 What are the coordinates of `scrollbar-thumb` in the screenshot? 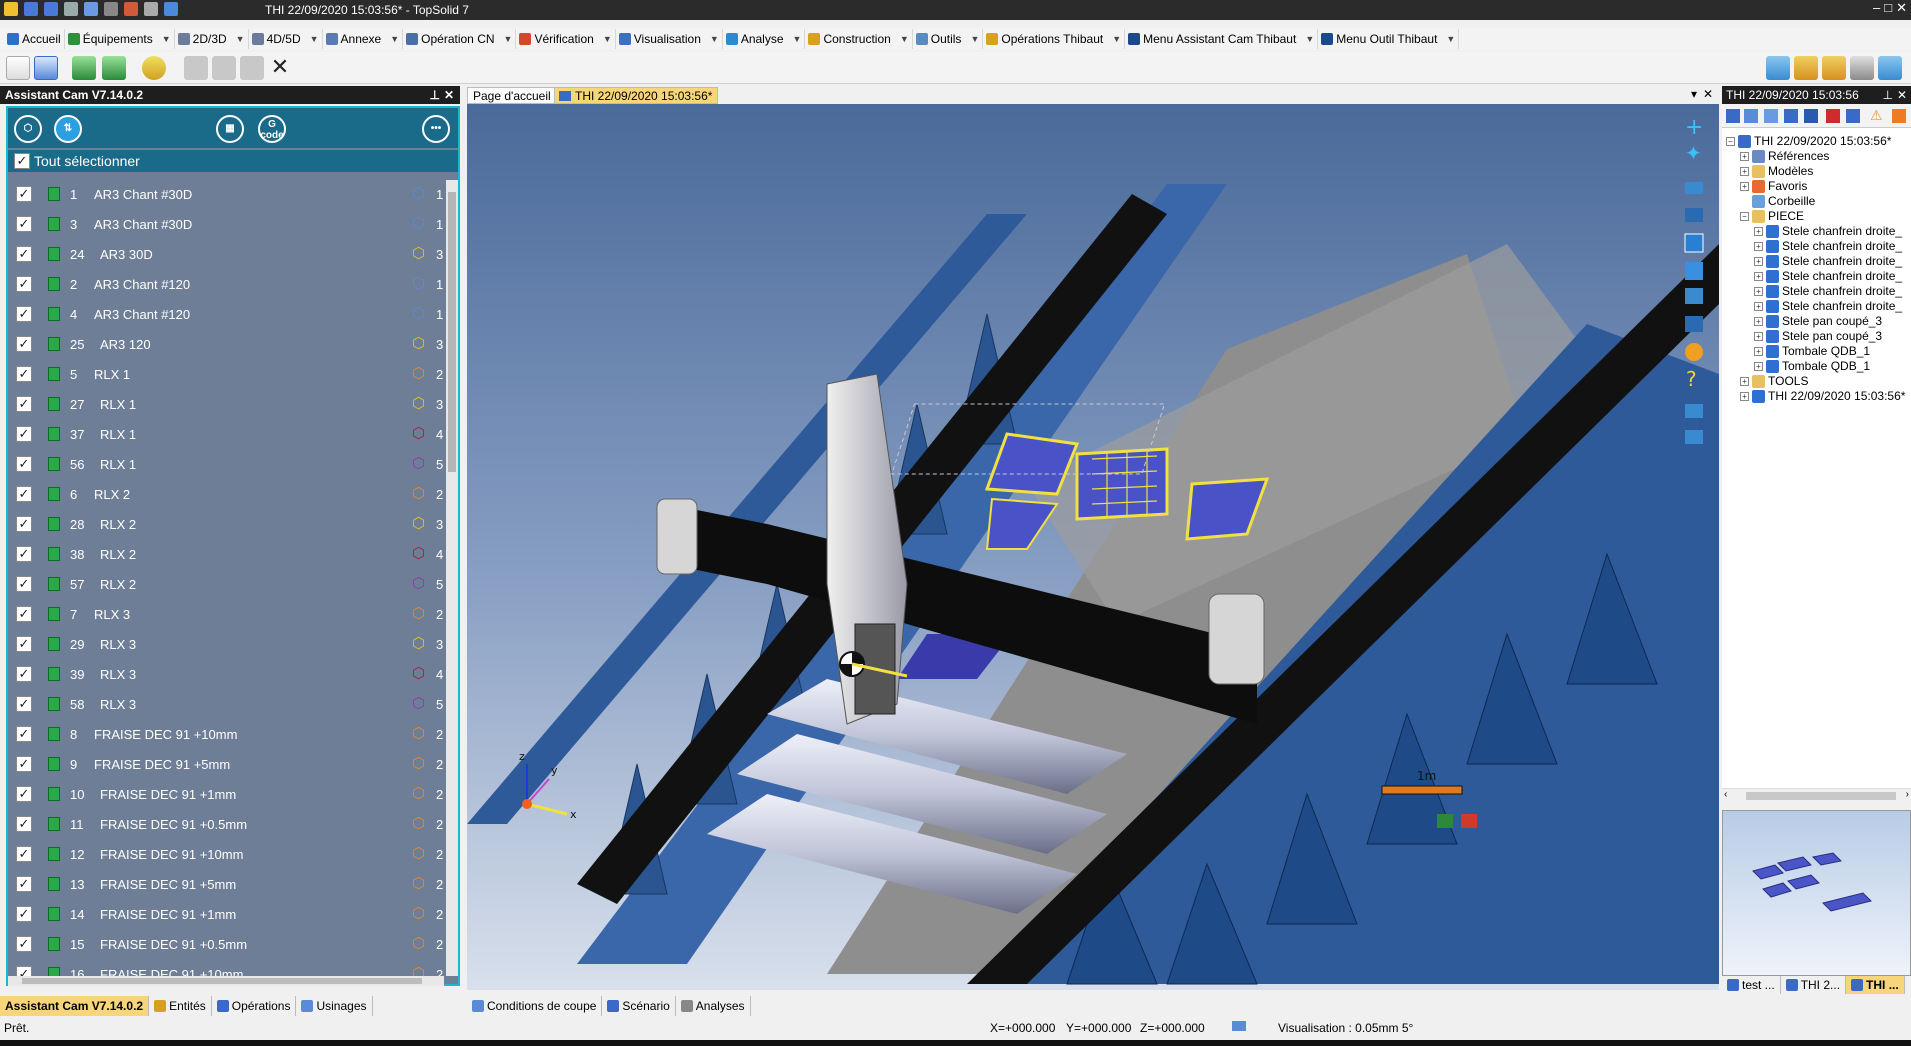 It's located at (452, 332).